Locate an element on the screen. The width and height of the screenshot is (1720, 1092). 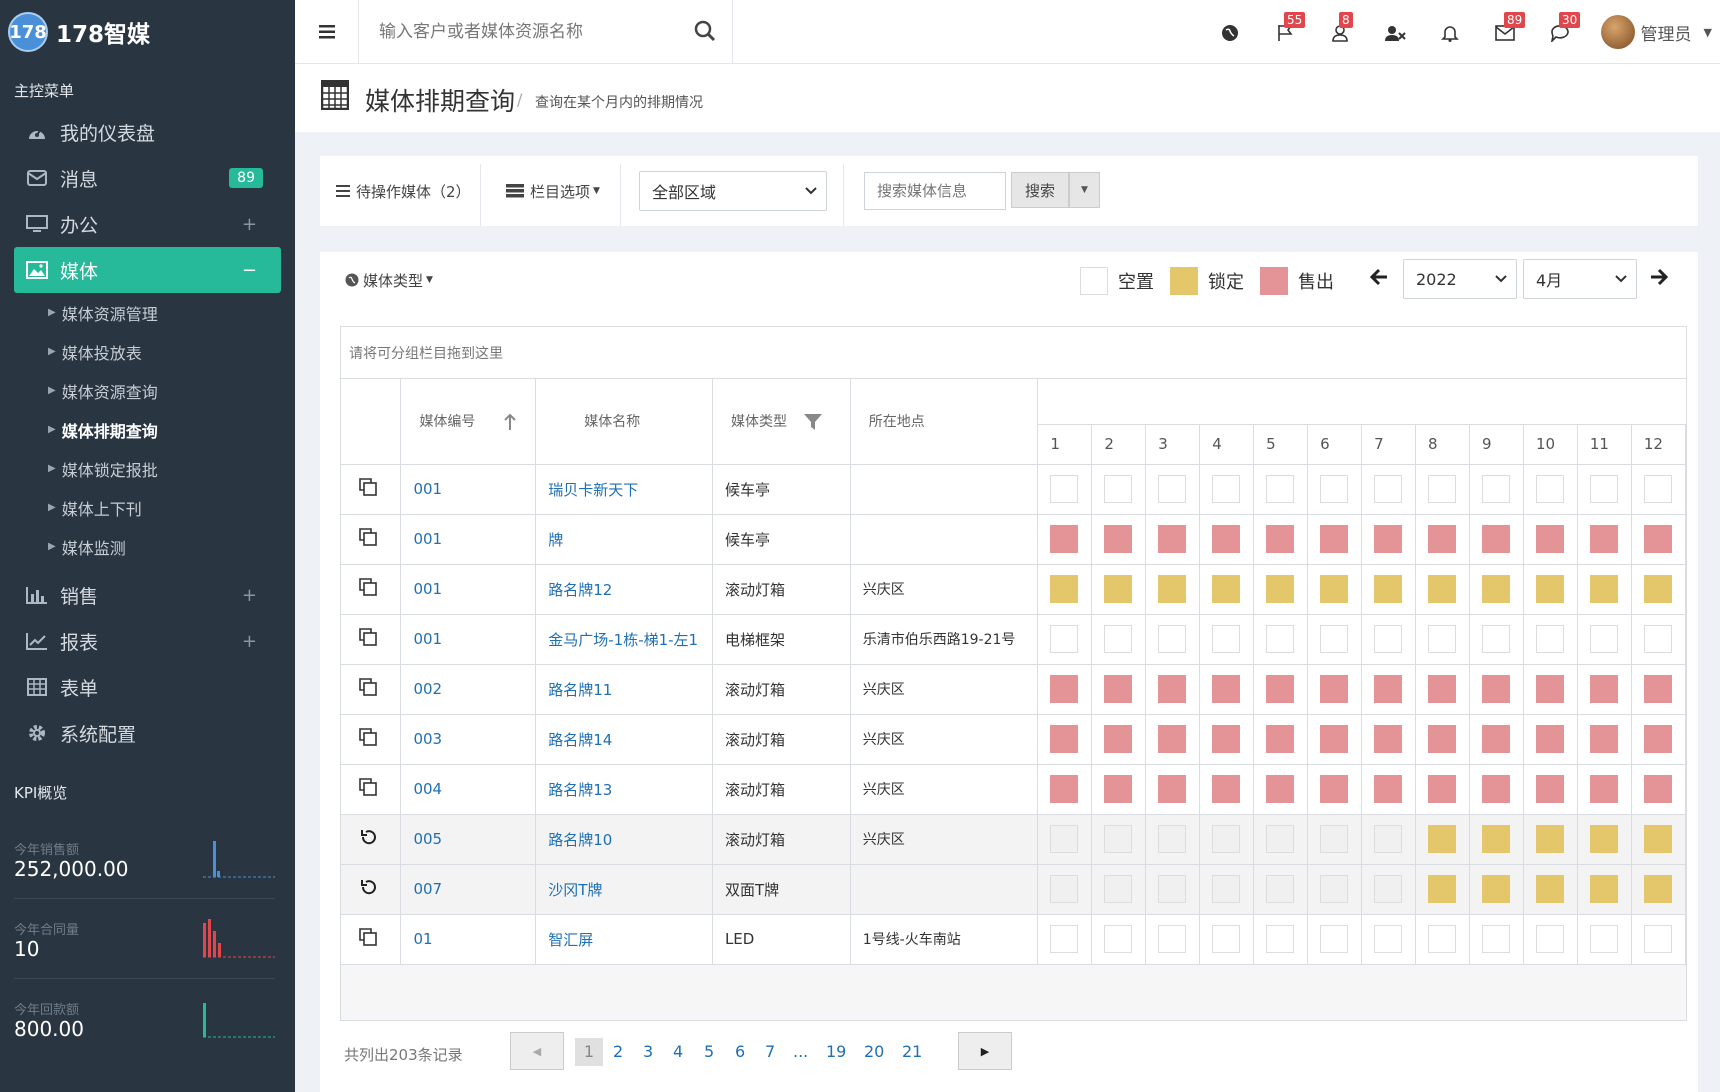
sub-item-media-placement: ▶ 媒体投放表 is located at coordinates (147, 351).